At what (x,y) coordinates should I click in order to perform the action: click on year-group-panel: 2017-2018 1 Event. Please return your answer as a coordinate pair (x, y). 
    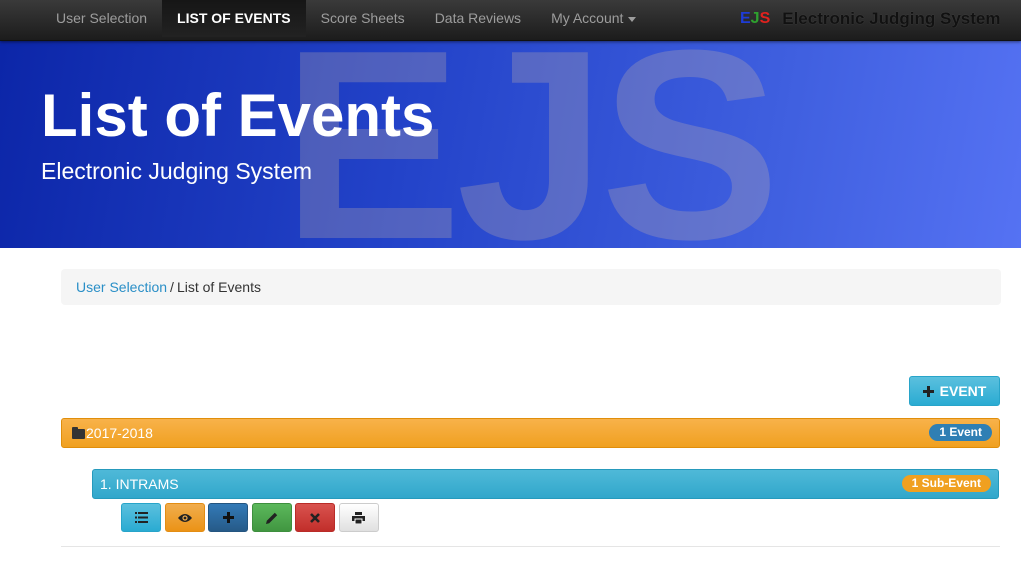
    Looking at the image, I should click on (530, 433).